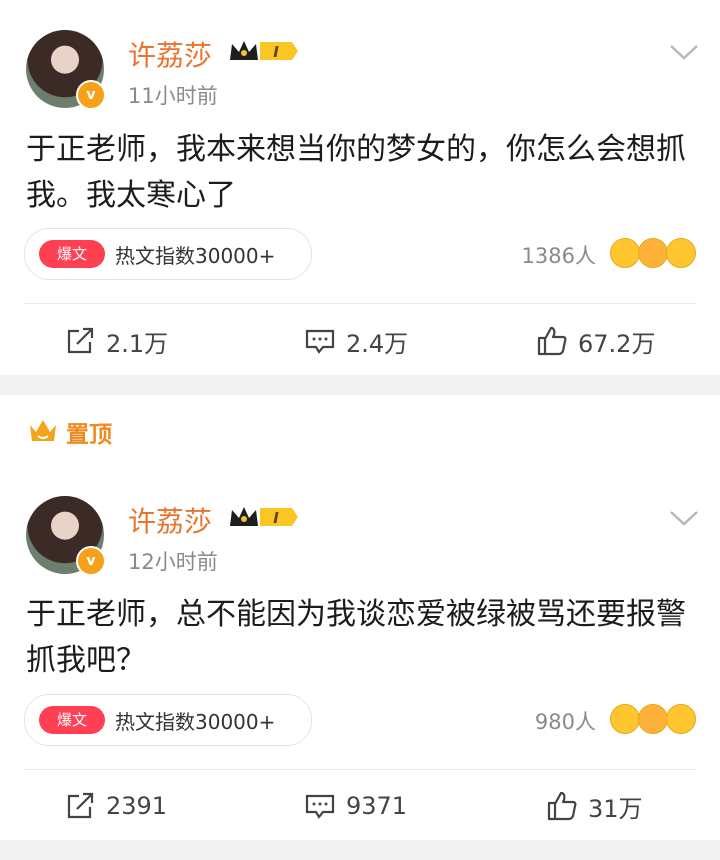 The image size is (720, 860). What do you see at coordinates (615, 808) in the screenshot?
I see `like-count: 31万` at bounding box center [615, 808].